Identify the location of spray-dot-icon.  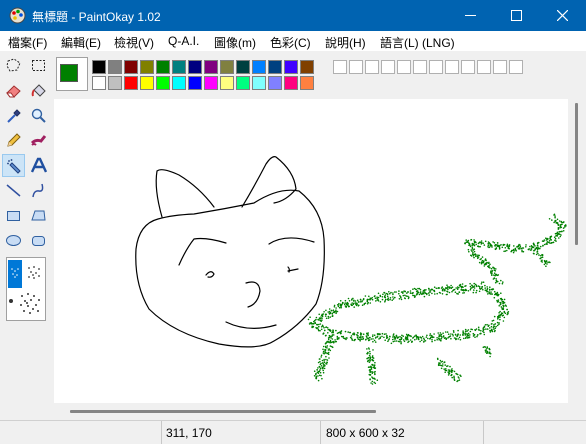
(11, 301).